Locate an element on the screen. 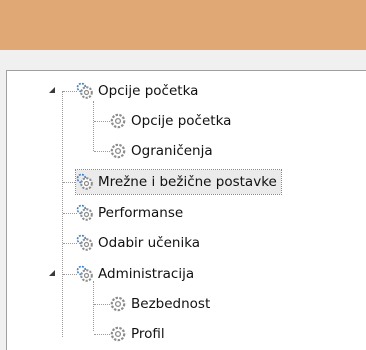 Image resolution: width=366 pixels, height=350 pixels. tree-item-administracija: Administracija is located at coordinates (135, 274).